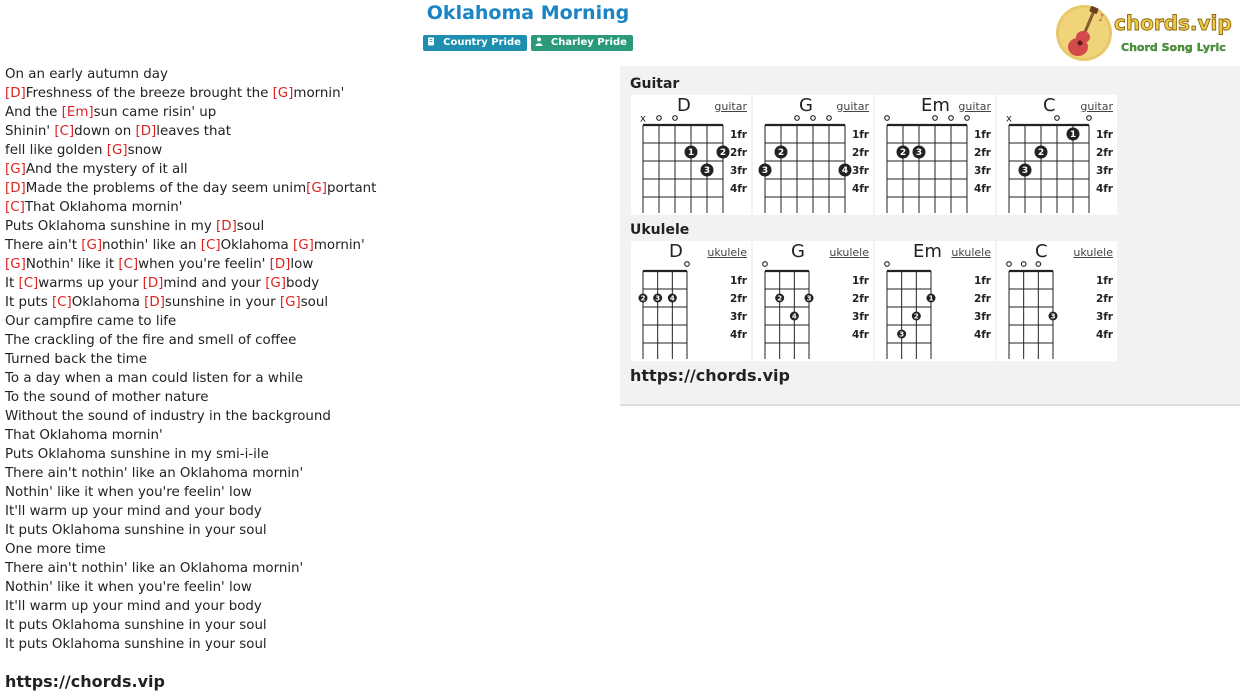 The width and height of the screenshot is (1240, 700). I want to click on lyric-text: leaves that, so click(194, 131).